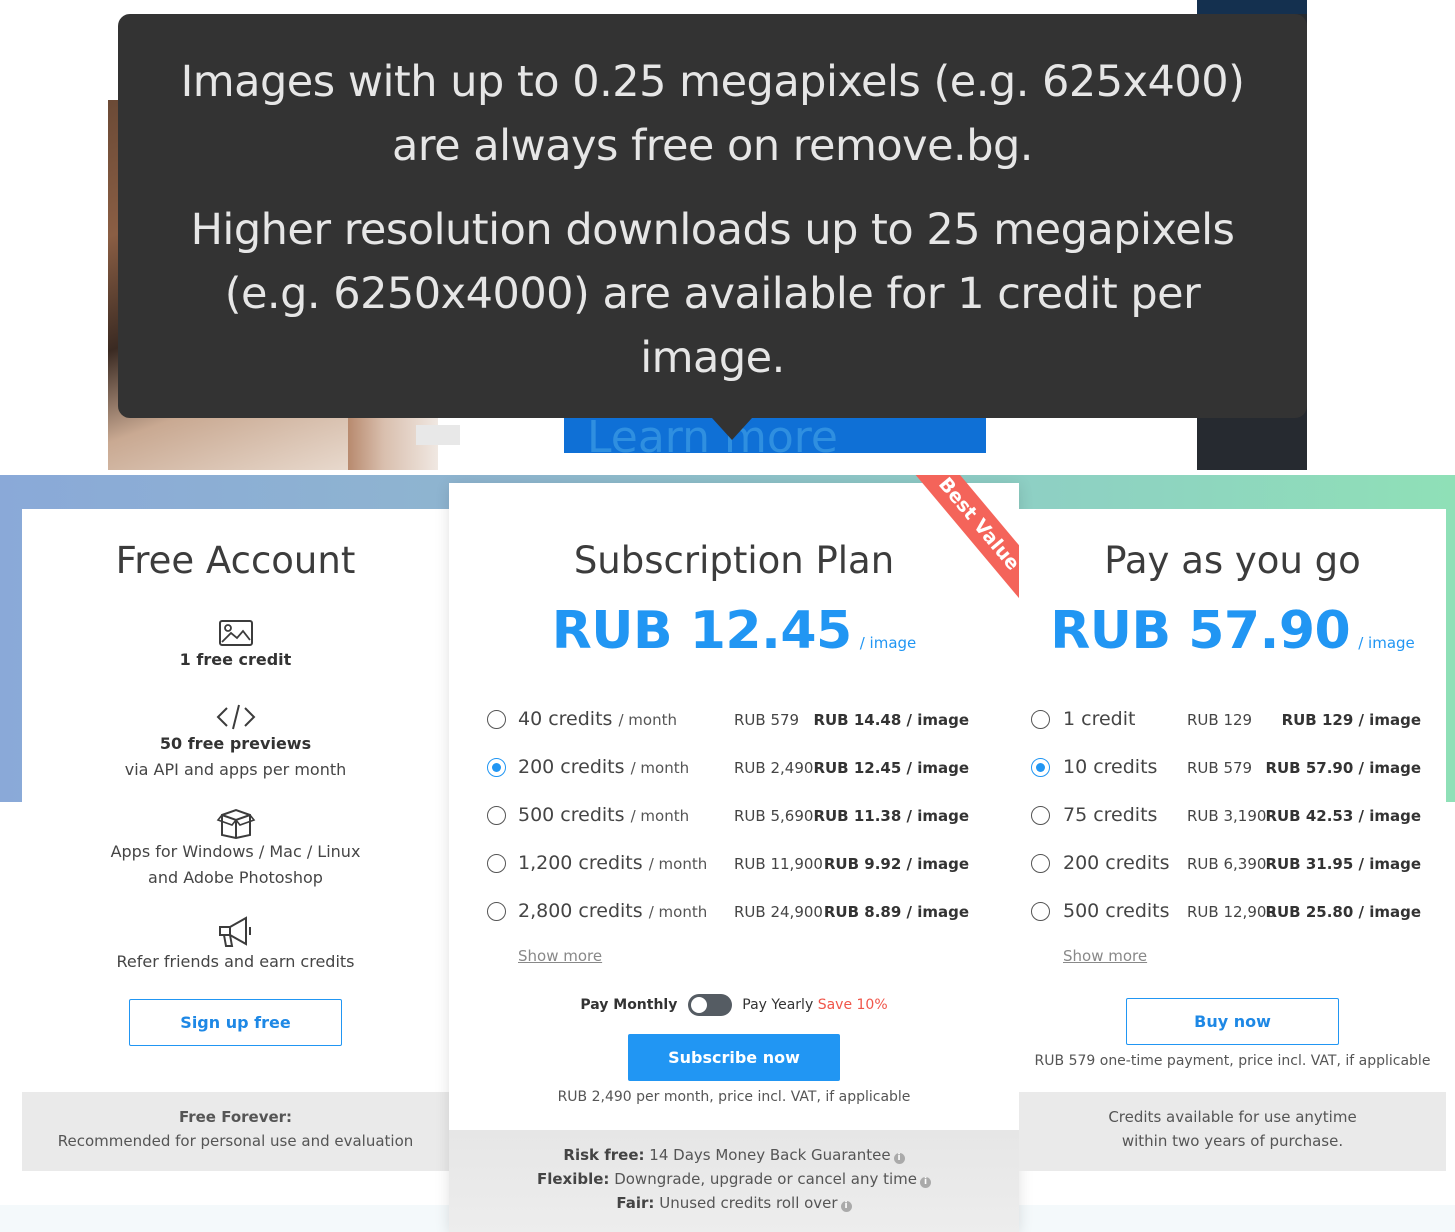 The width and height of the screenshot is (1455, 1232). Describe the element at coordinates (1343, 816) in the screenshot. I see `option-unit-price: RUB 42.53 / image` at that location.